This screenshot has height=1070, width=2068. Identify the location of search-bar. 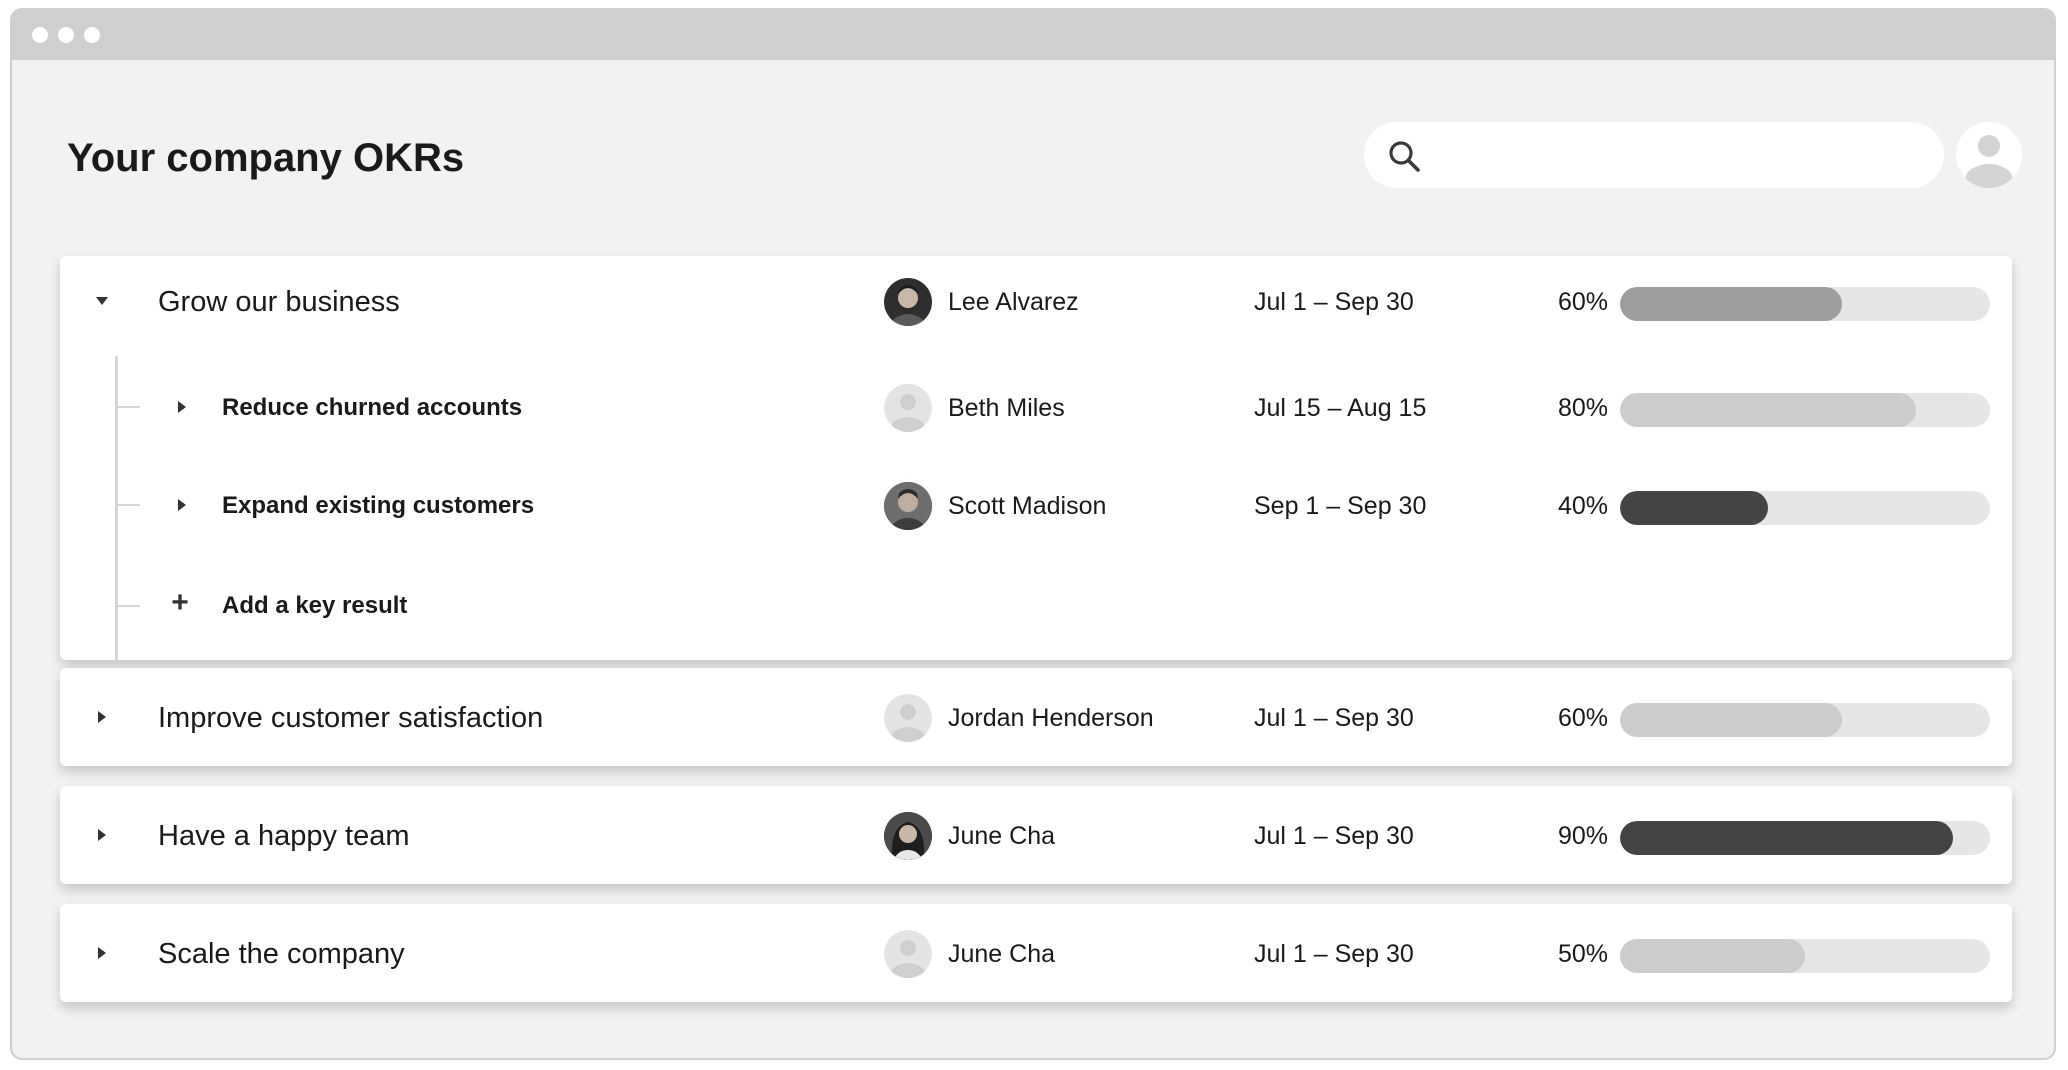
(1654, 155).